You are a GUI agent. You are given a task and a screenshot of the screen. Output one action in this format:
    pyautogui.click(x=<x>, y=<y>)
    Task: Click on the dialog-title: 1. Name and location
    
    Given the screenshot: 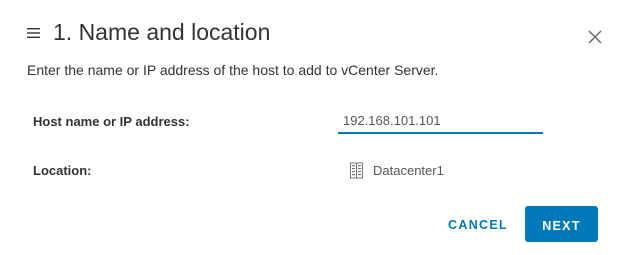 What is the action you would take?
    pyautogui.click(x=162, y=32)
    